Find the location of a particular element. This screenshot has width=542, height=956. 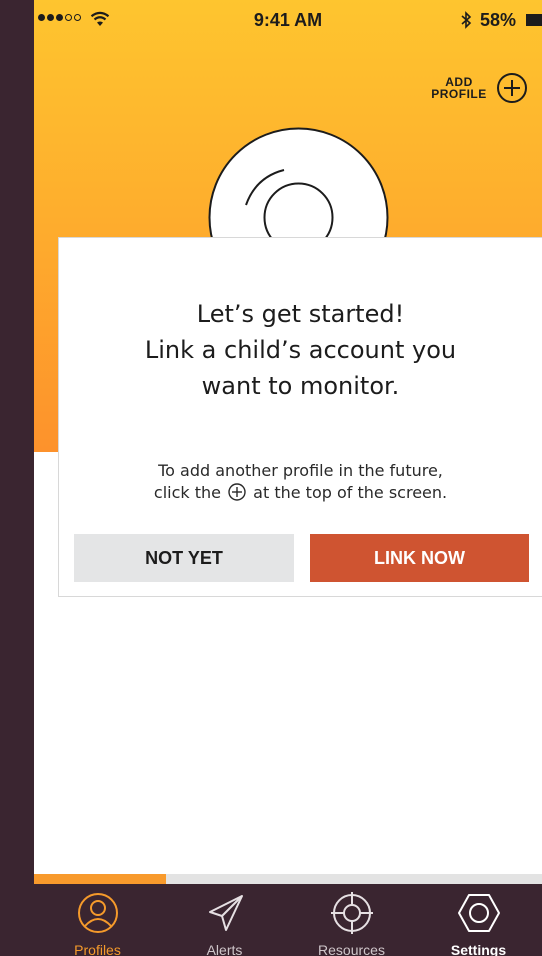

hex-nut-icon is located at coordinates (478, 913).